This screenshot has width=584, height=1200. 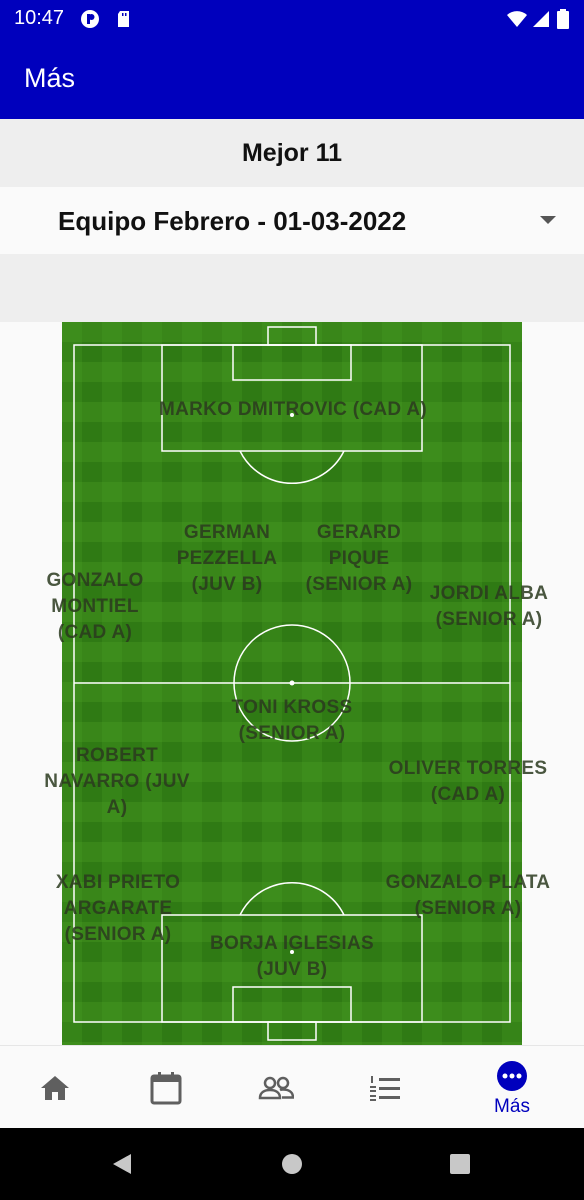 What do you see at coordinates (50, 78) in the screenshot?
I see `app-bar-title: Más` at bounding box center [50, 78].